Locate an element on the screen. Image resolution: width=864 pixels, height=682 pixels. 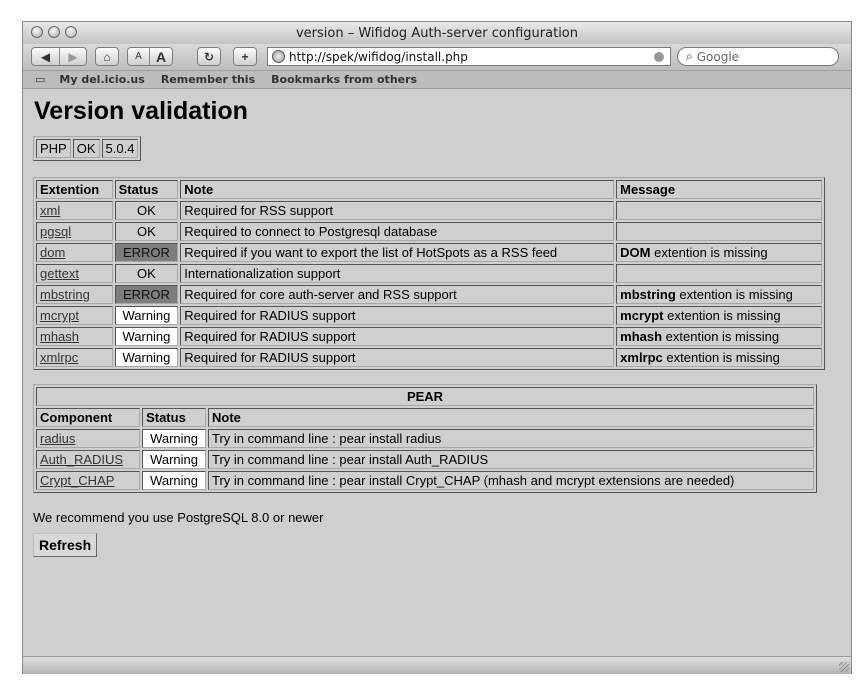
col-note: Note is located at coordinates (397, 189).